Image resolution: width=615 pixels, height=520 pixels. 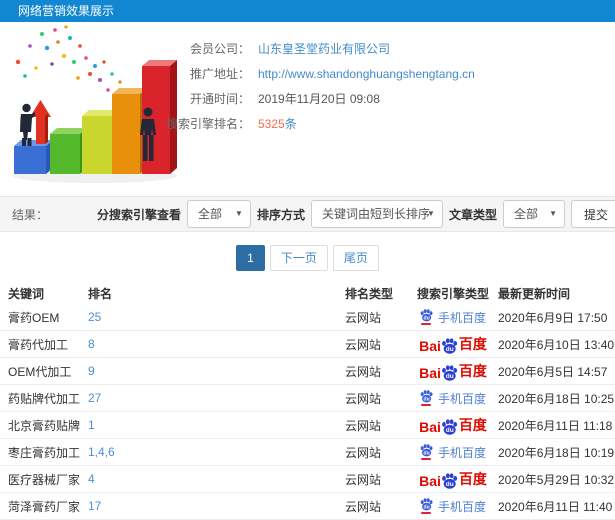 What do you see at coordinates (324, 49) in the screenshot?
I see `company-link: 山东皇圣堂药业有限公司` at bounding box center [324, 49].